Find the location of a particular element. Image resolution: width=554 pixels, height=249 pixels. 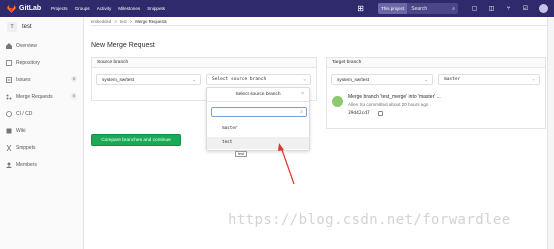

watermark: https://blog.csdn.net/forwardlee is located at coordinates (369, 220).